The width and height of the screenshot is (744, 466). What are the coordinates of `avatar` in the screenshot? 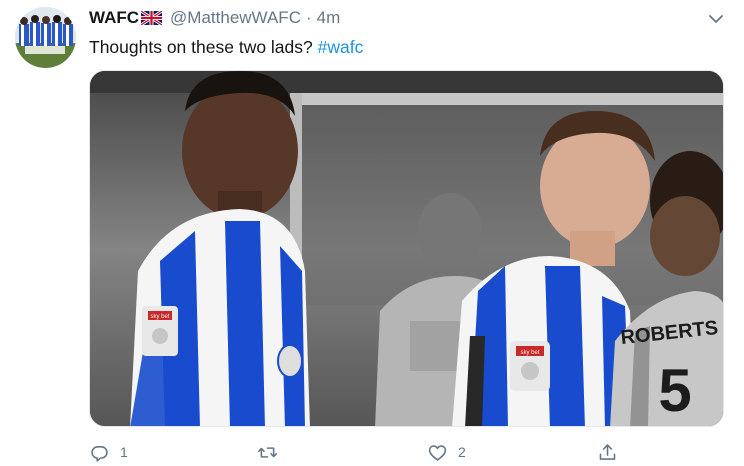 It's located at (45, 37).